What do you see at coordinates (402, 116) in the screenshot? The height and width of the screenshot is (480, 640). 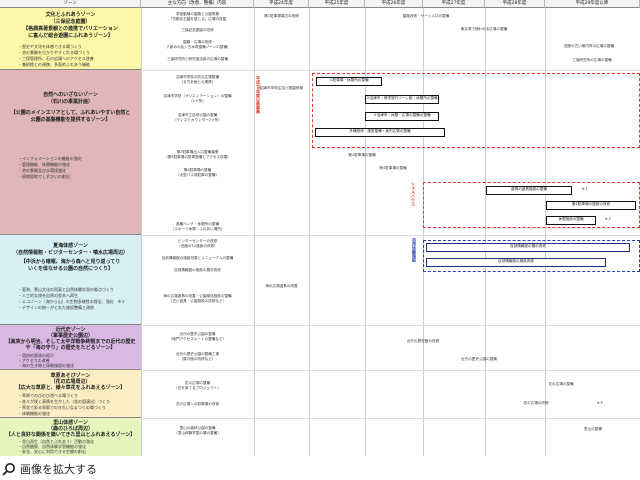 I see `schedule-box: ③沼津市・休憩・広場の整備の整備` at bounding box center [402, 116].